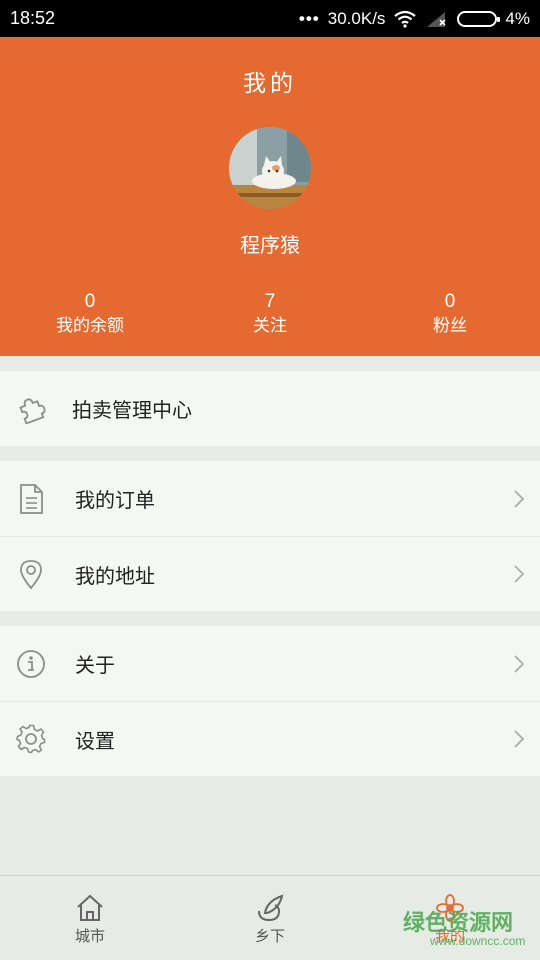 Image resolution: width=540 pixels, height=960 pixels. I want to click on menu-item-auction: 拍卖管理中心, so click(270, 408).